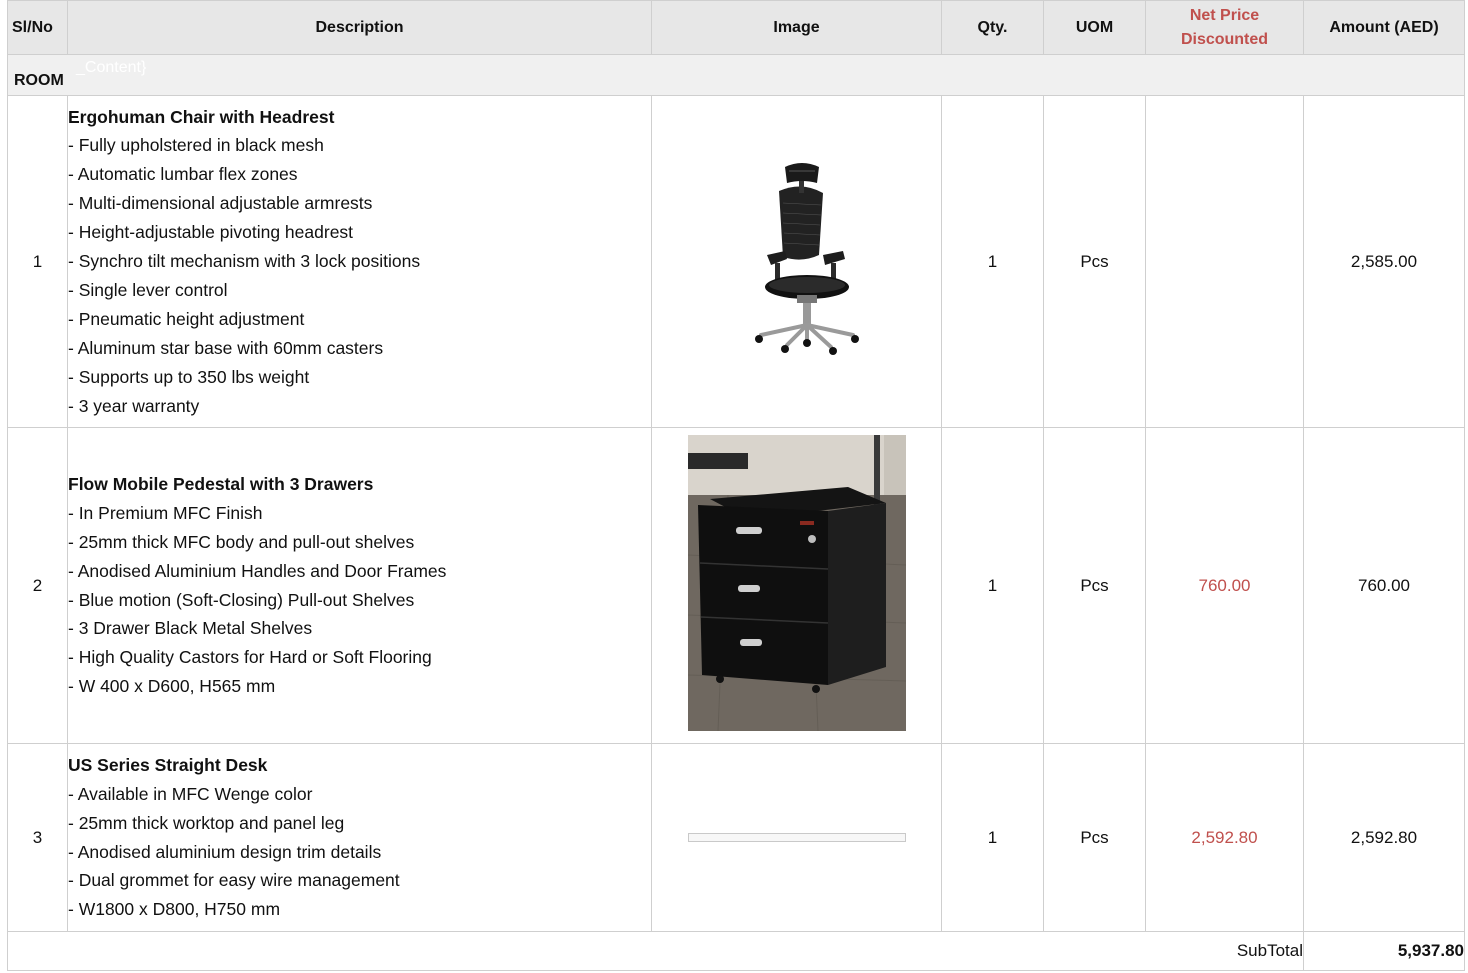 This screenshot has width=1468, height=973. Describe the element at coordinates (174, 909) in the screenshot. I see `item-spec-line: - W1800 x D800, H750 mm` at that location.